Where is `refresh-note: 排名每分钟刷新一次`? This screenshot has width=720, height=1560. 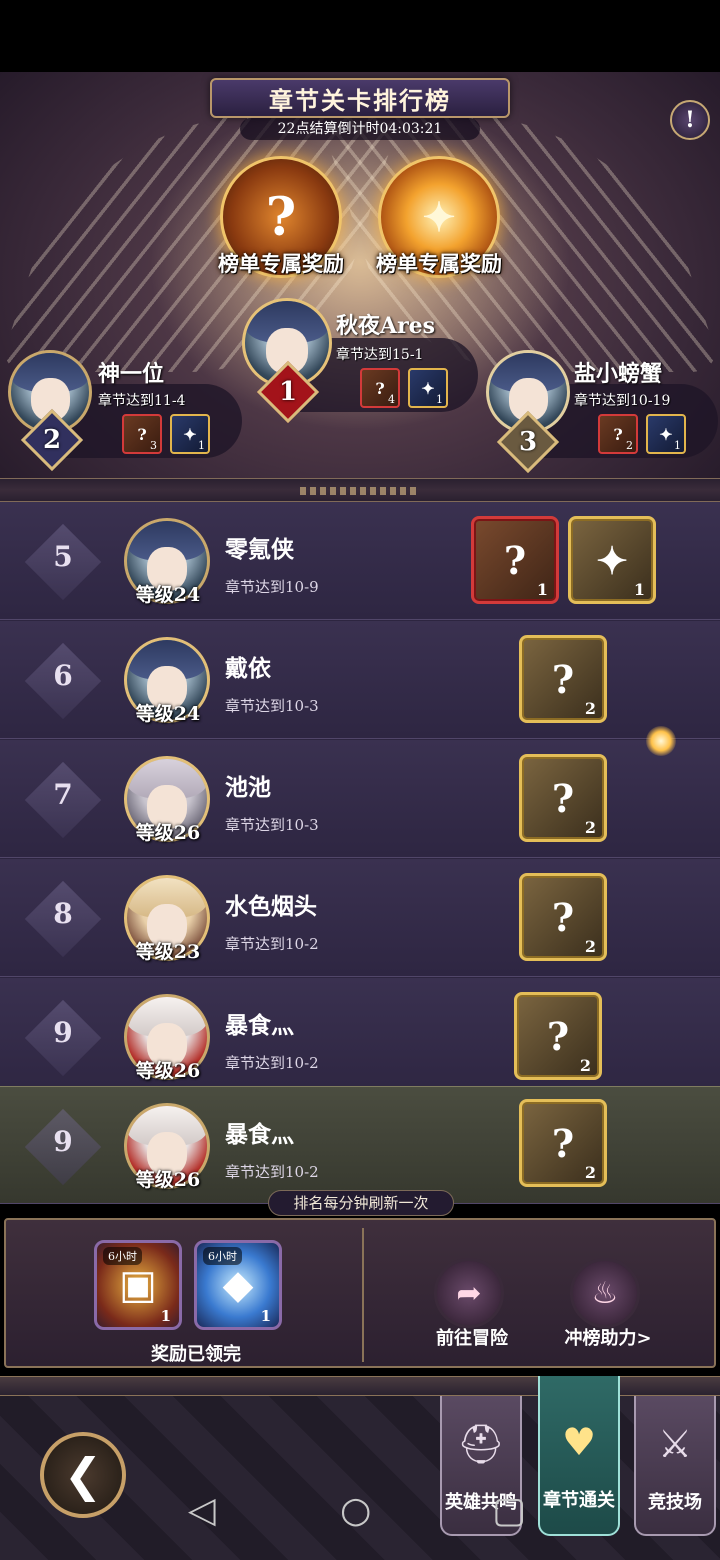
refresh-note: 排名每分钟刷新一次 is located at coordinates (361, 1203).